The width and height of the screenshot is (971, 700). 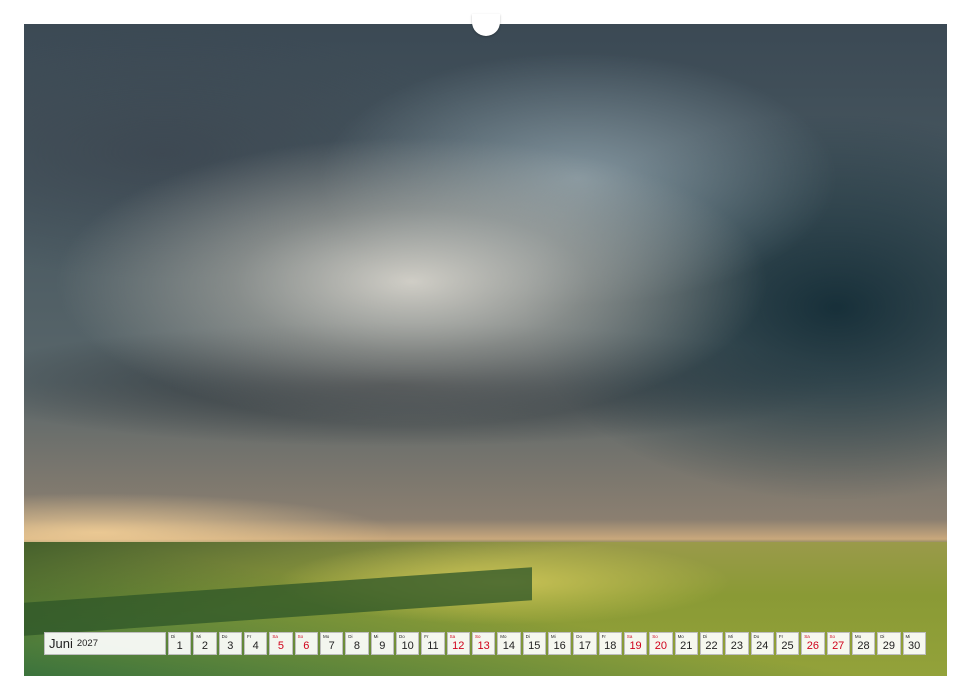 I want to click on day-cell: Di 22, so click(x=711, y=643).